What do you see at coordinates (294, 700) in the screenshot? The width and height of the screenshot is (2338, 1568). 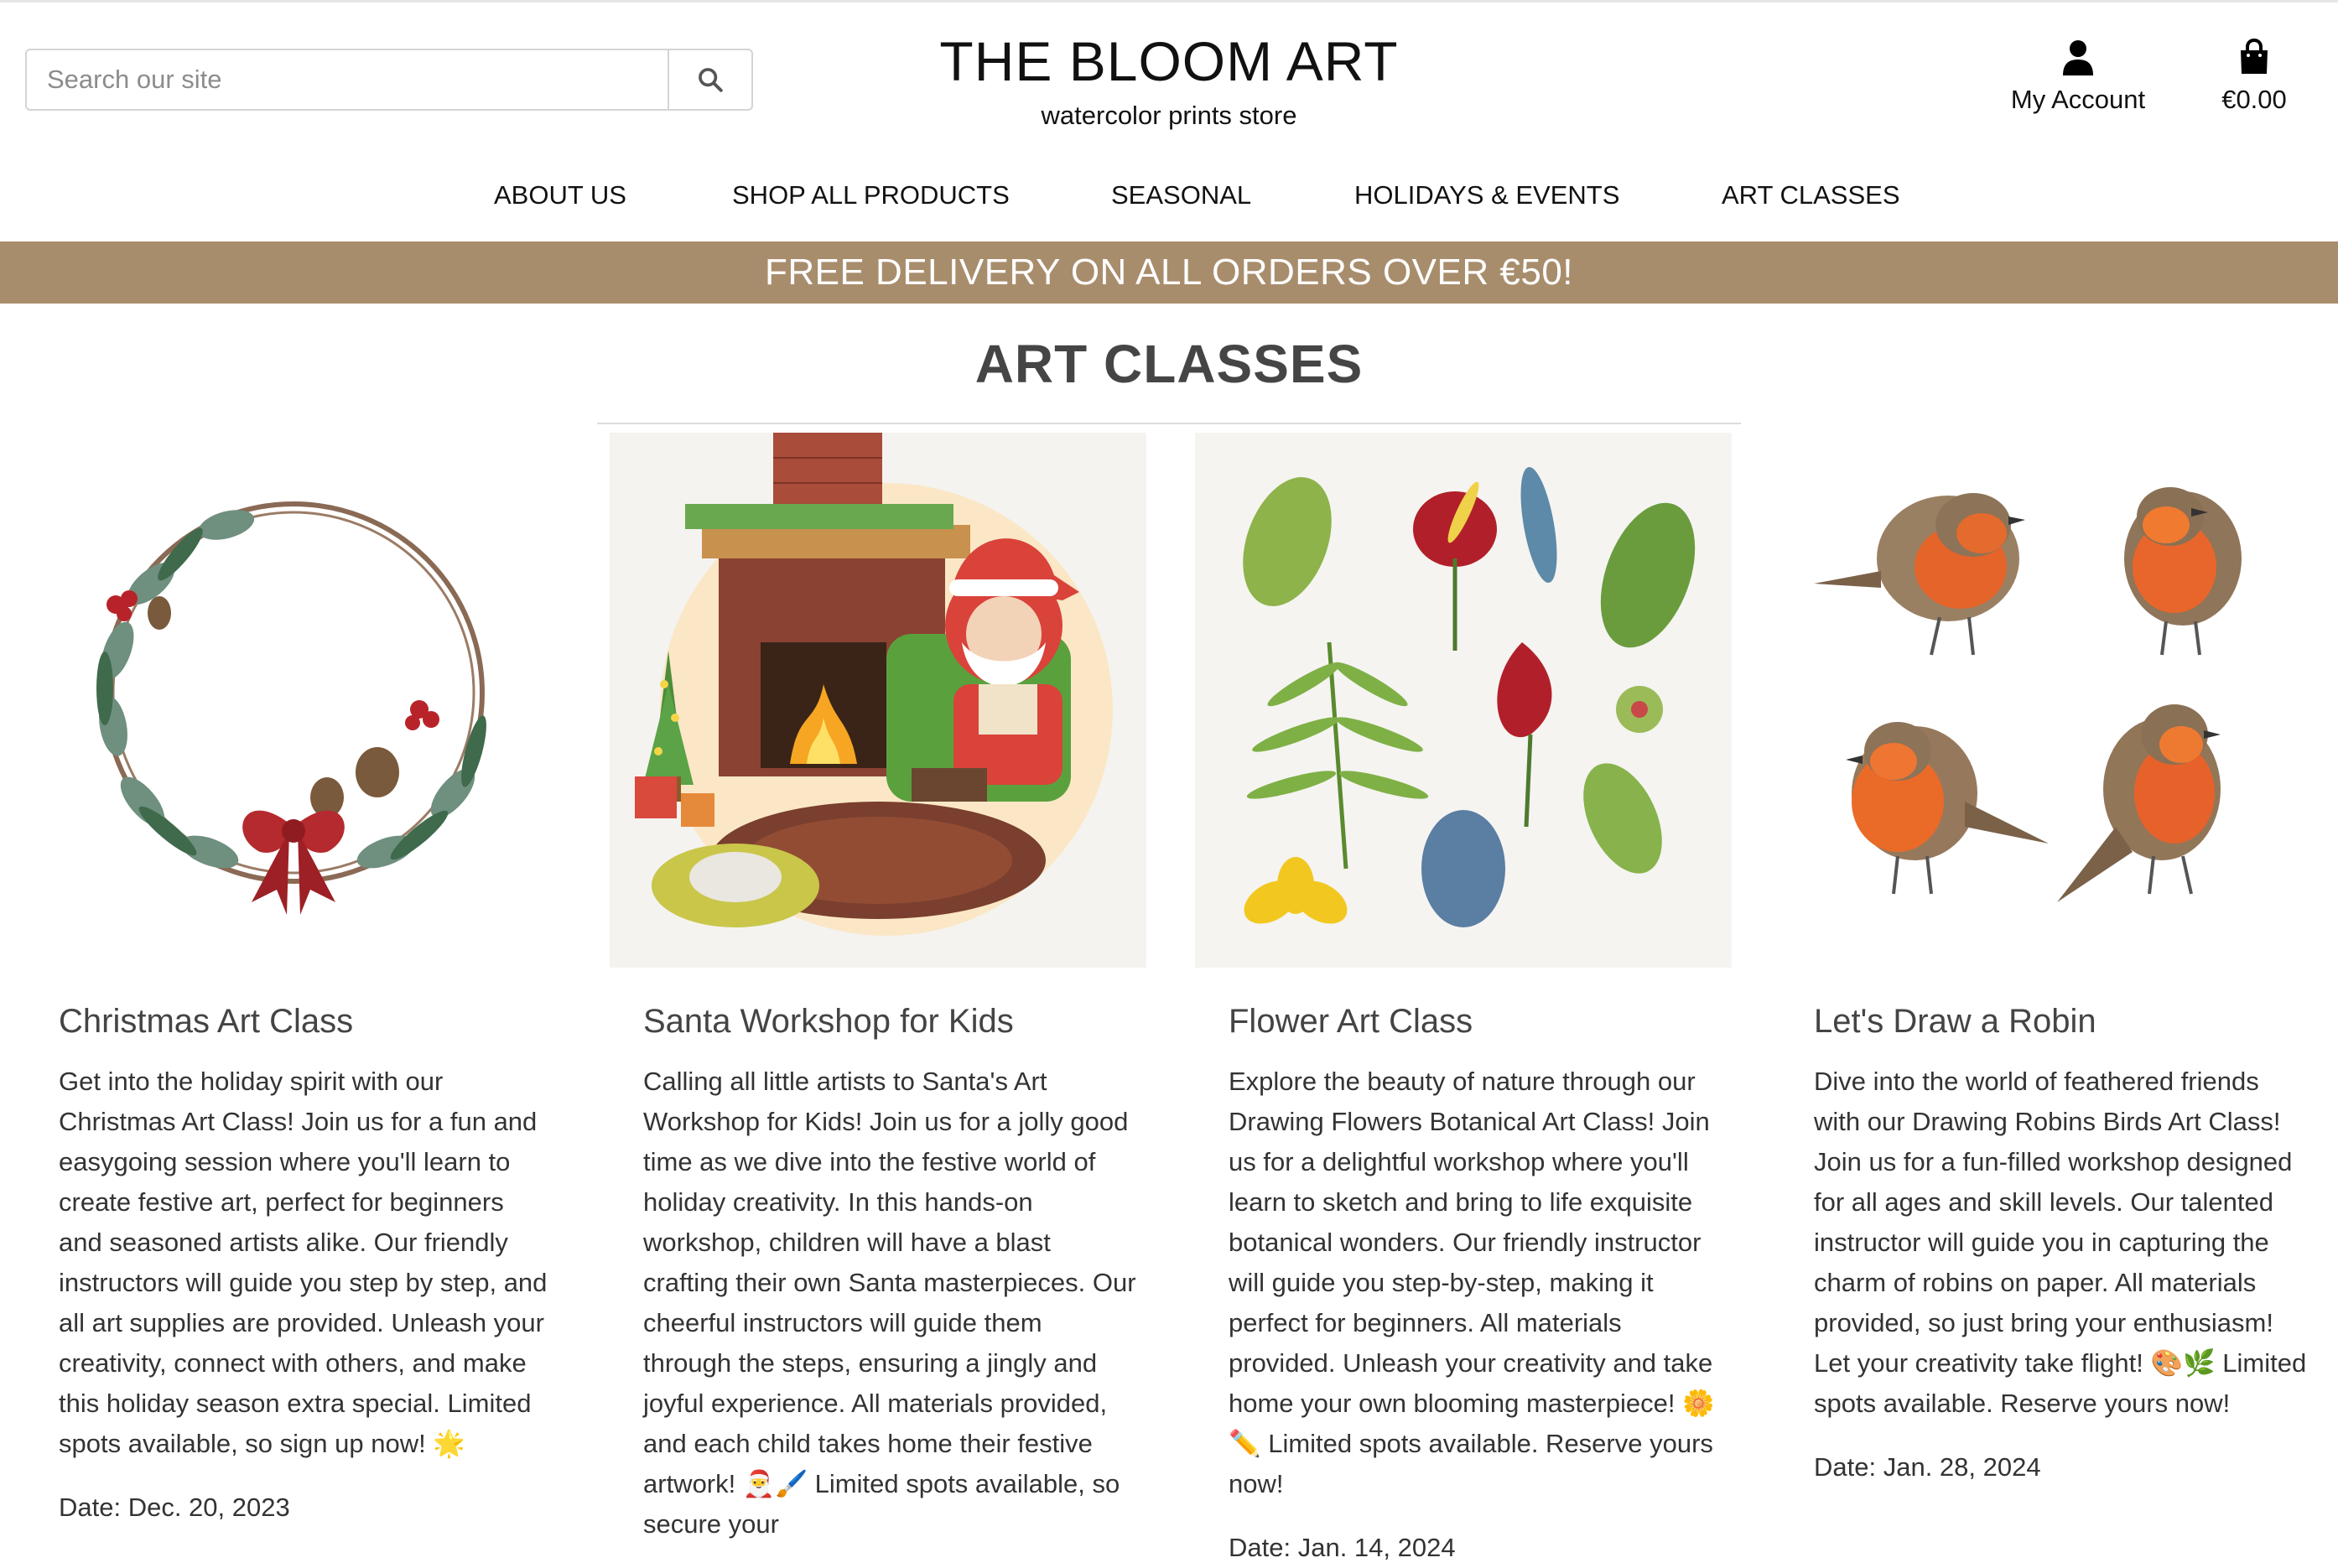 I see `christmas-wreath-image` at bounding box center [294, 700].